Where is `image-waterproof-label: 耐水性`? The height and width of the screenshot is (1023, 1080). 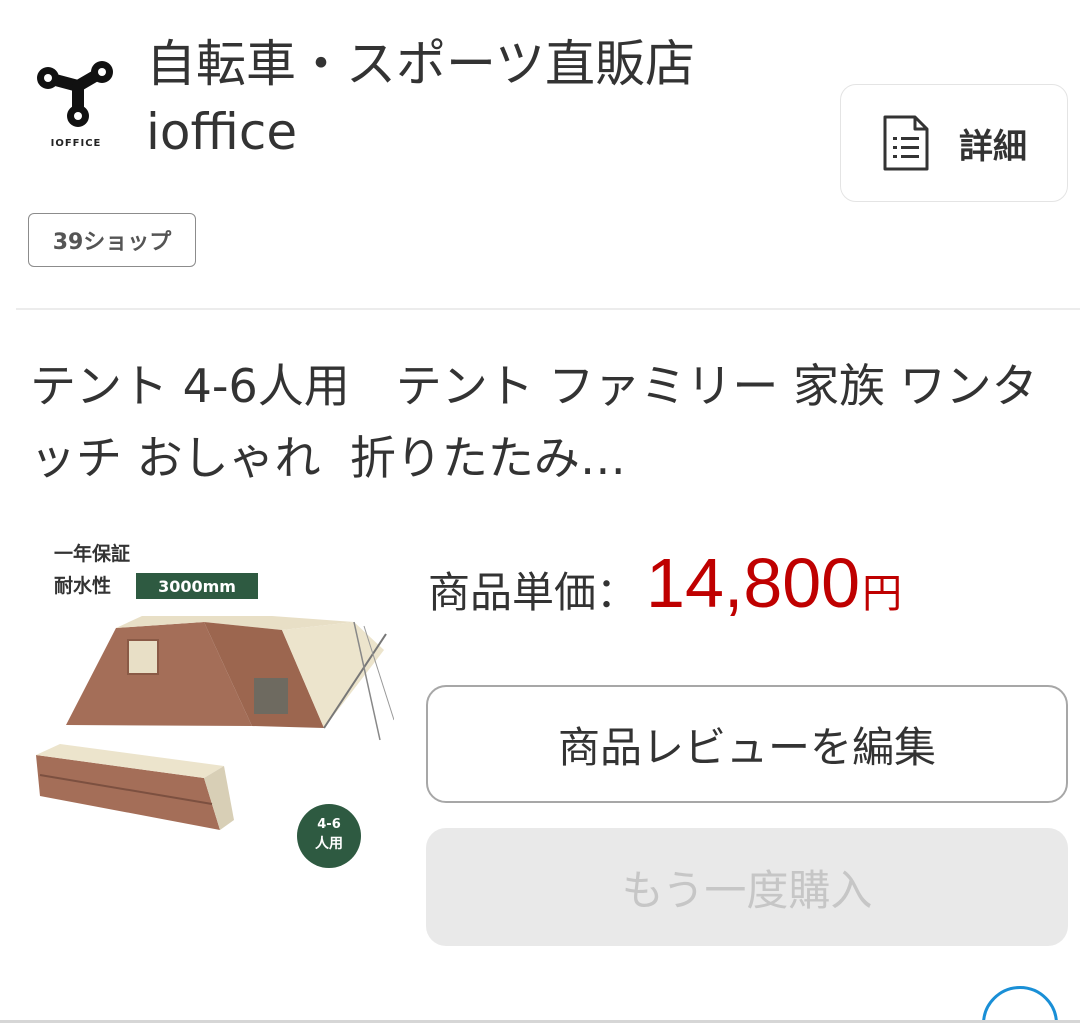
image-waterproof-label: 耐水性 is located at coordinates (82, 585).